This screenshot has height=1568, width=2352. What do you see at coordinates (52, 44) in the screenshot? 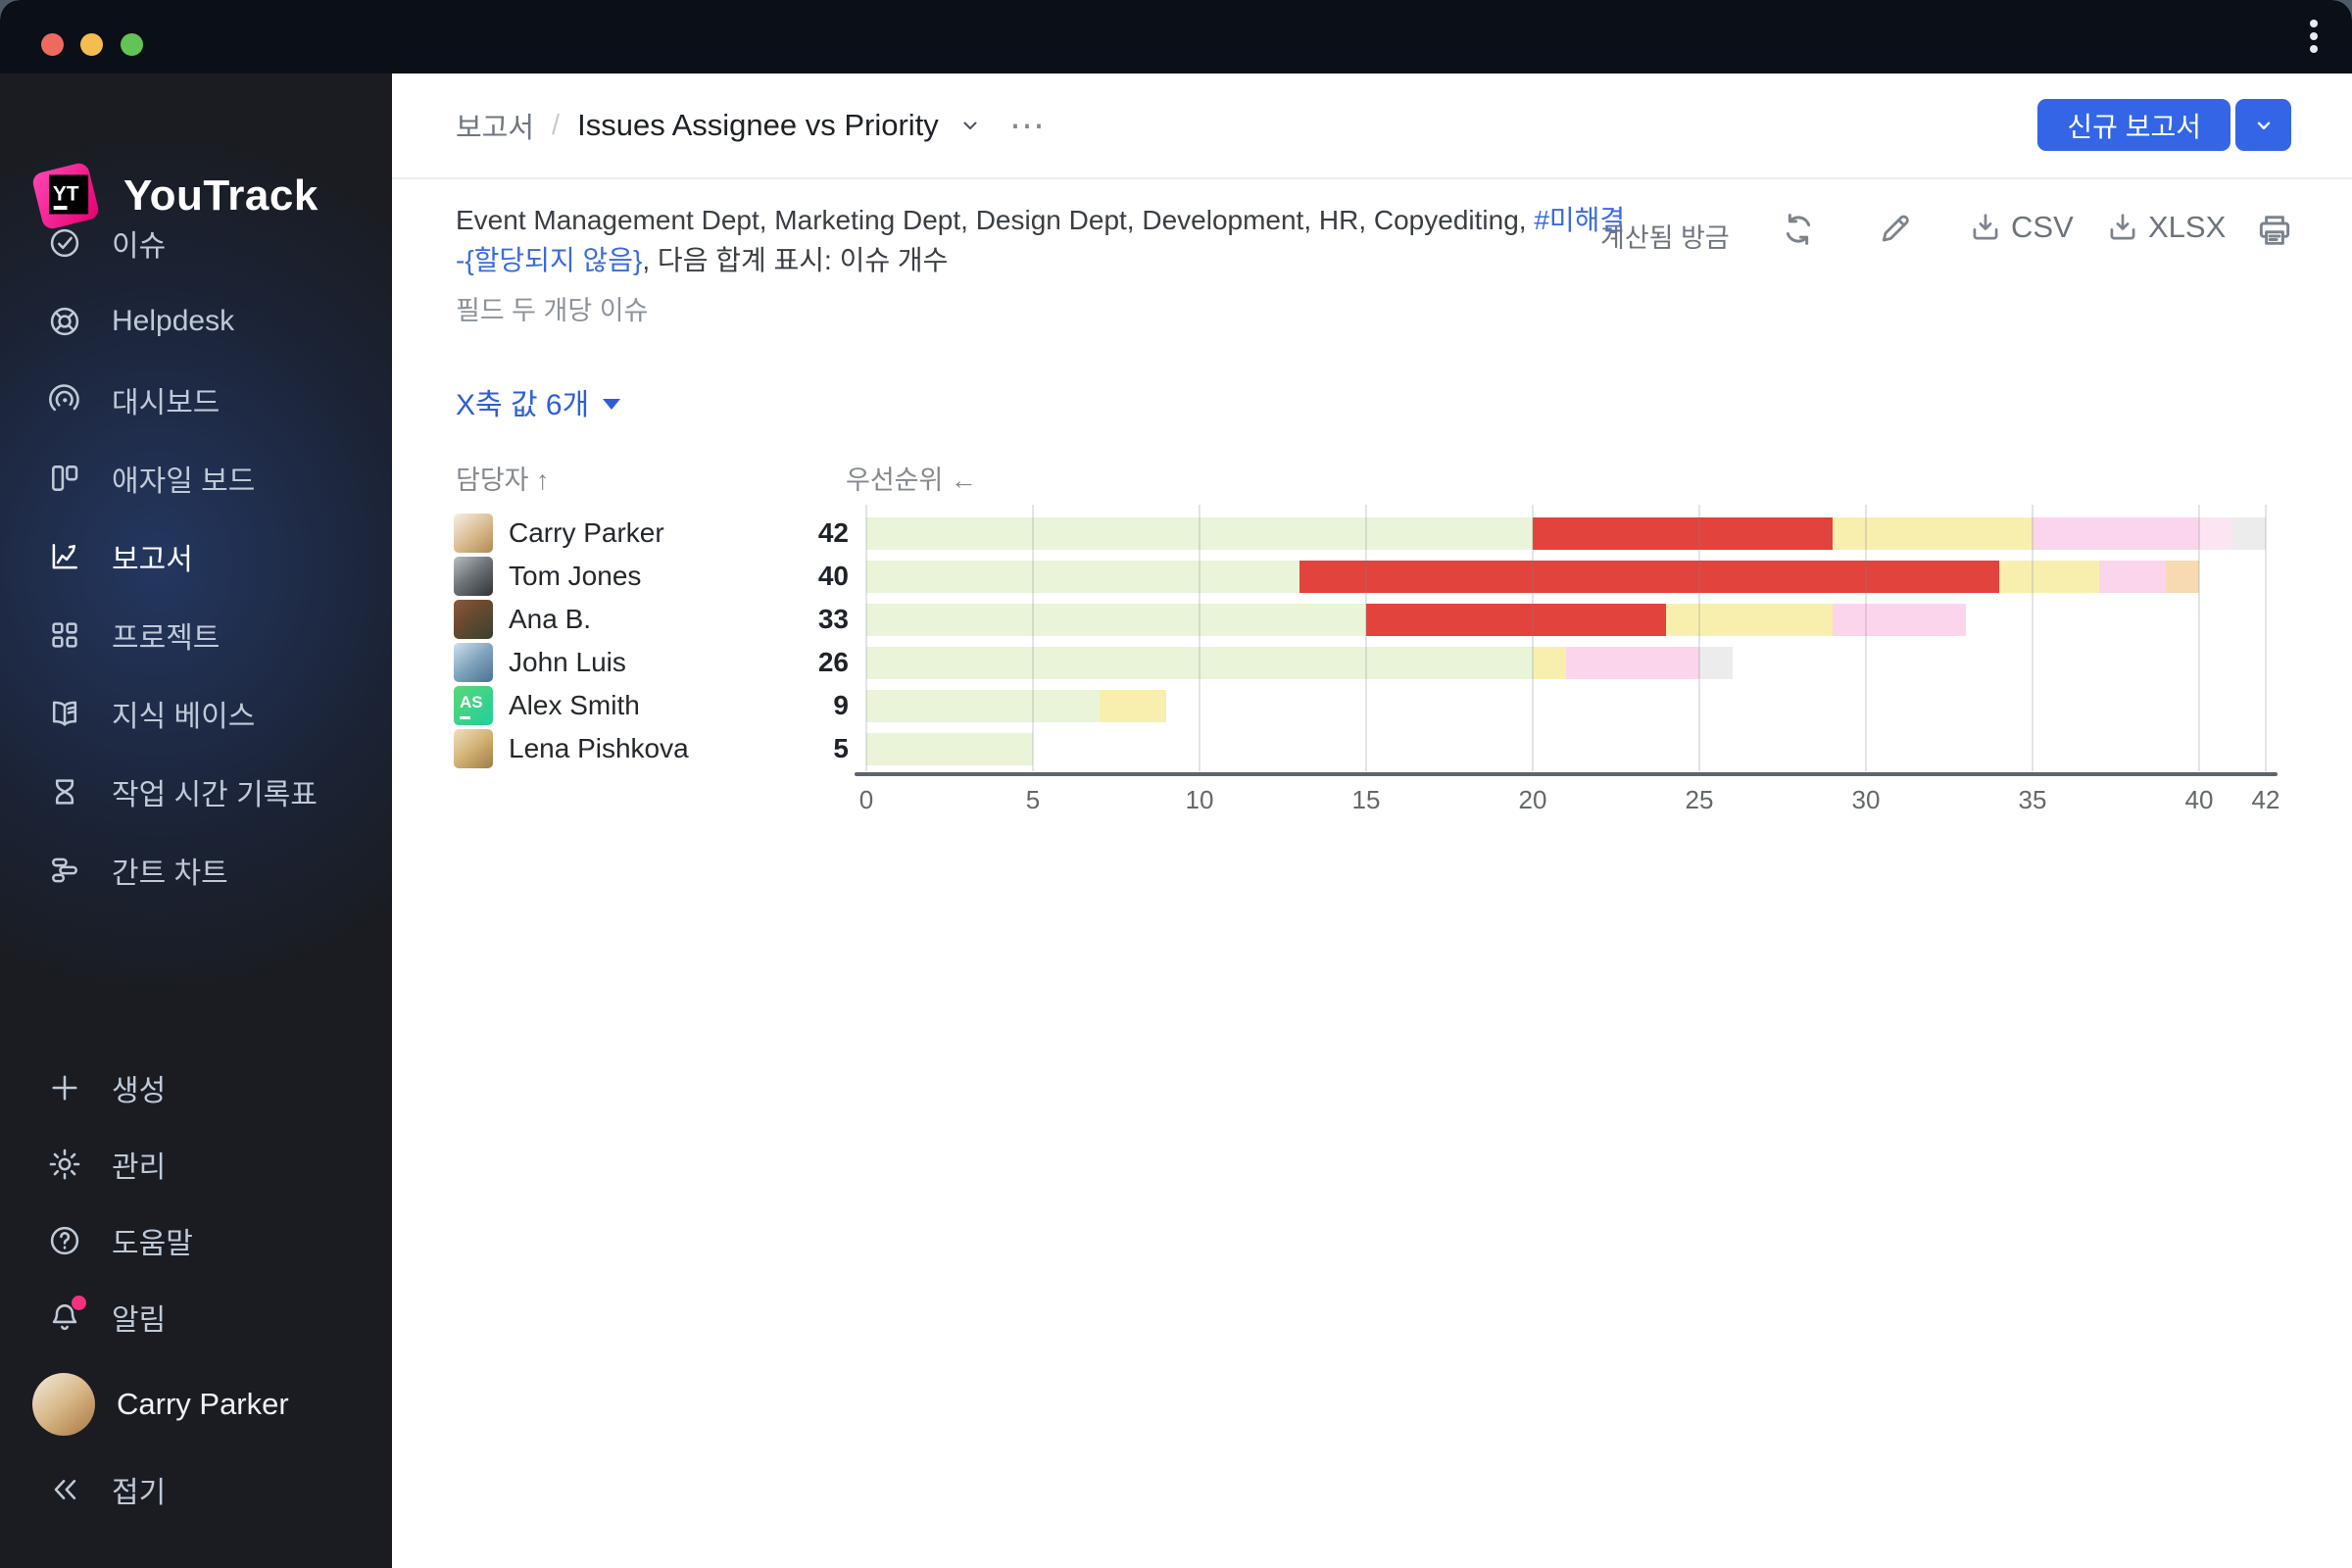
I see `traffic-light-close-button` at bounding box center [52, 44].